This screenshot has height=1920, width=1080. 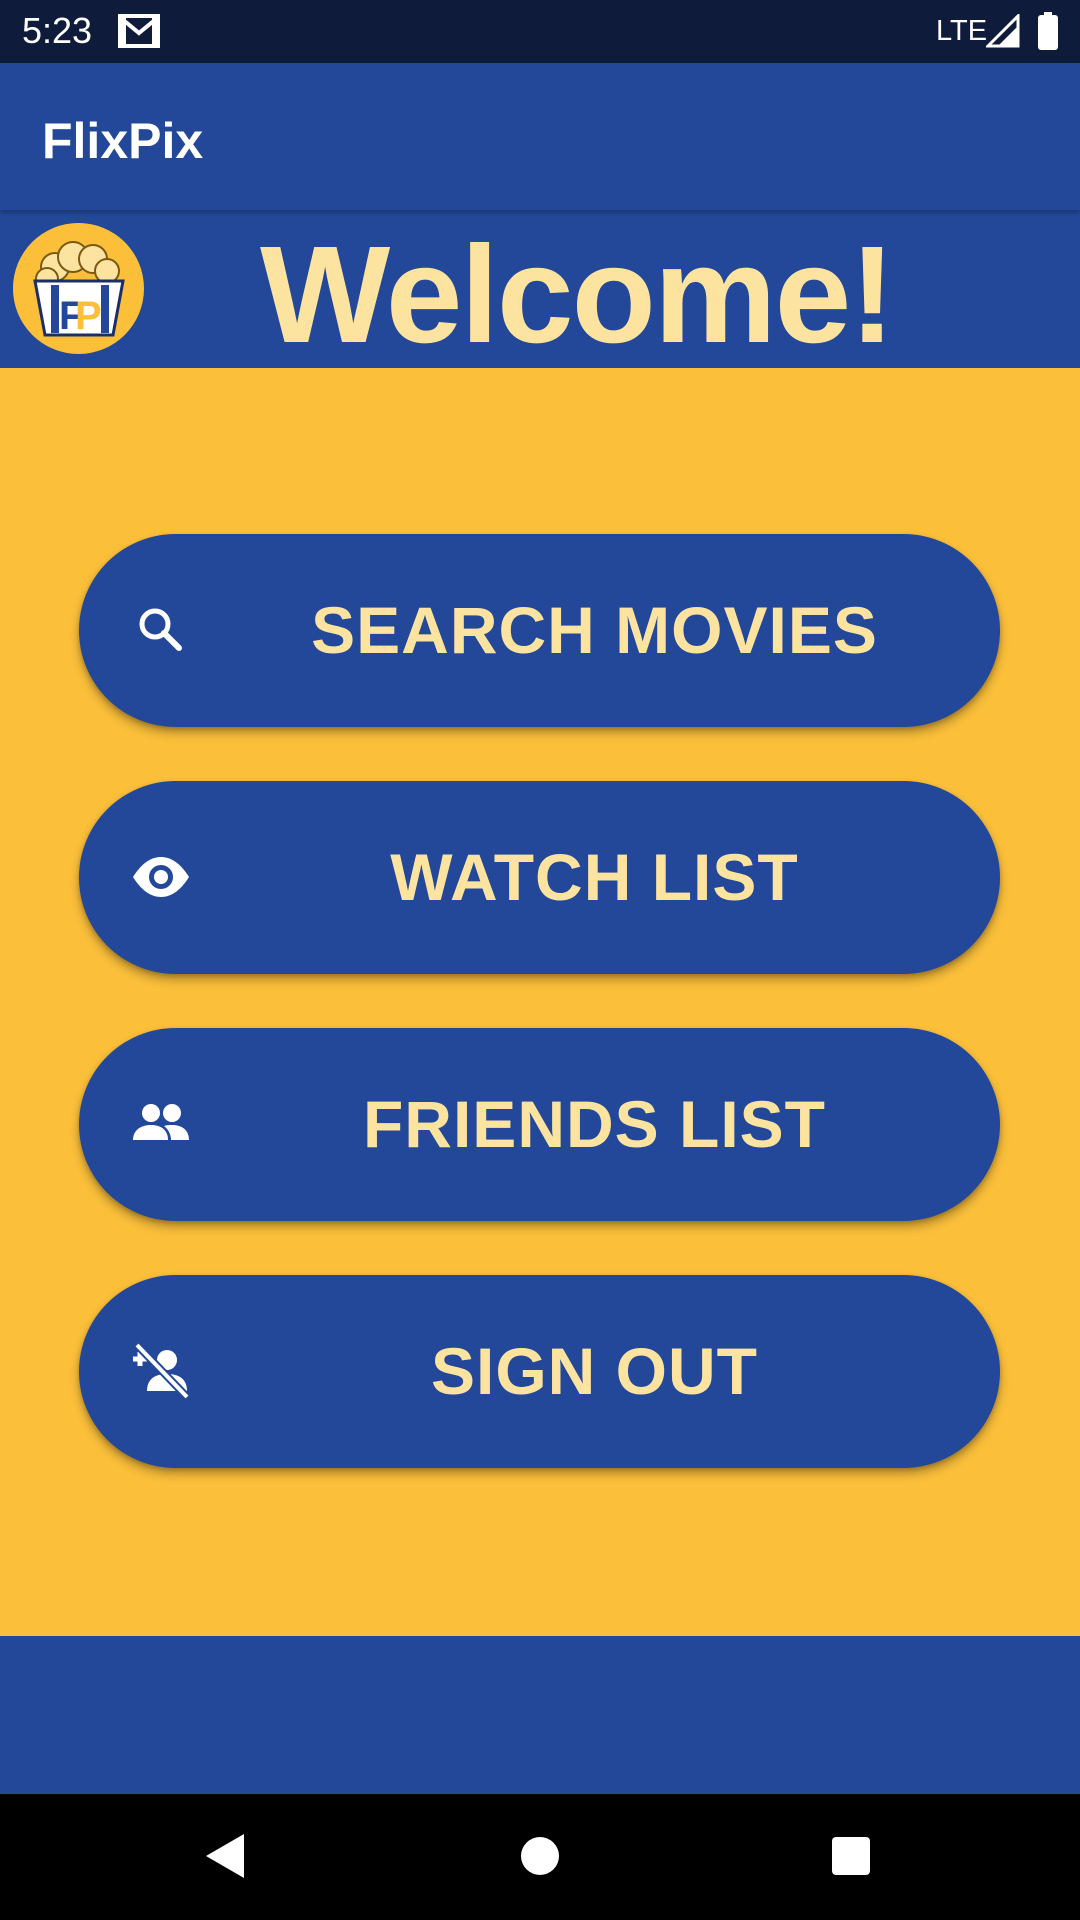 What do you see at coordinates (78, 288) in the screenshot?
I see `popcorn-logo-icon: F P` at bounding box center [78, 288].